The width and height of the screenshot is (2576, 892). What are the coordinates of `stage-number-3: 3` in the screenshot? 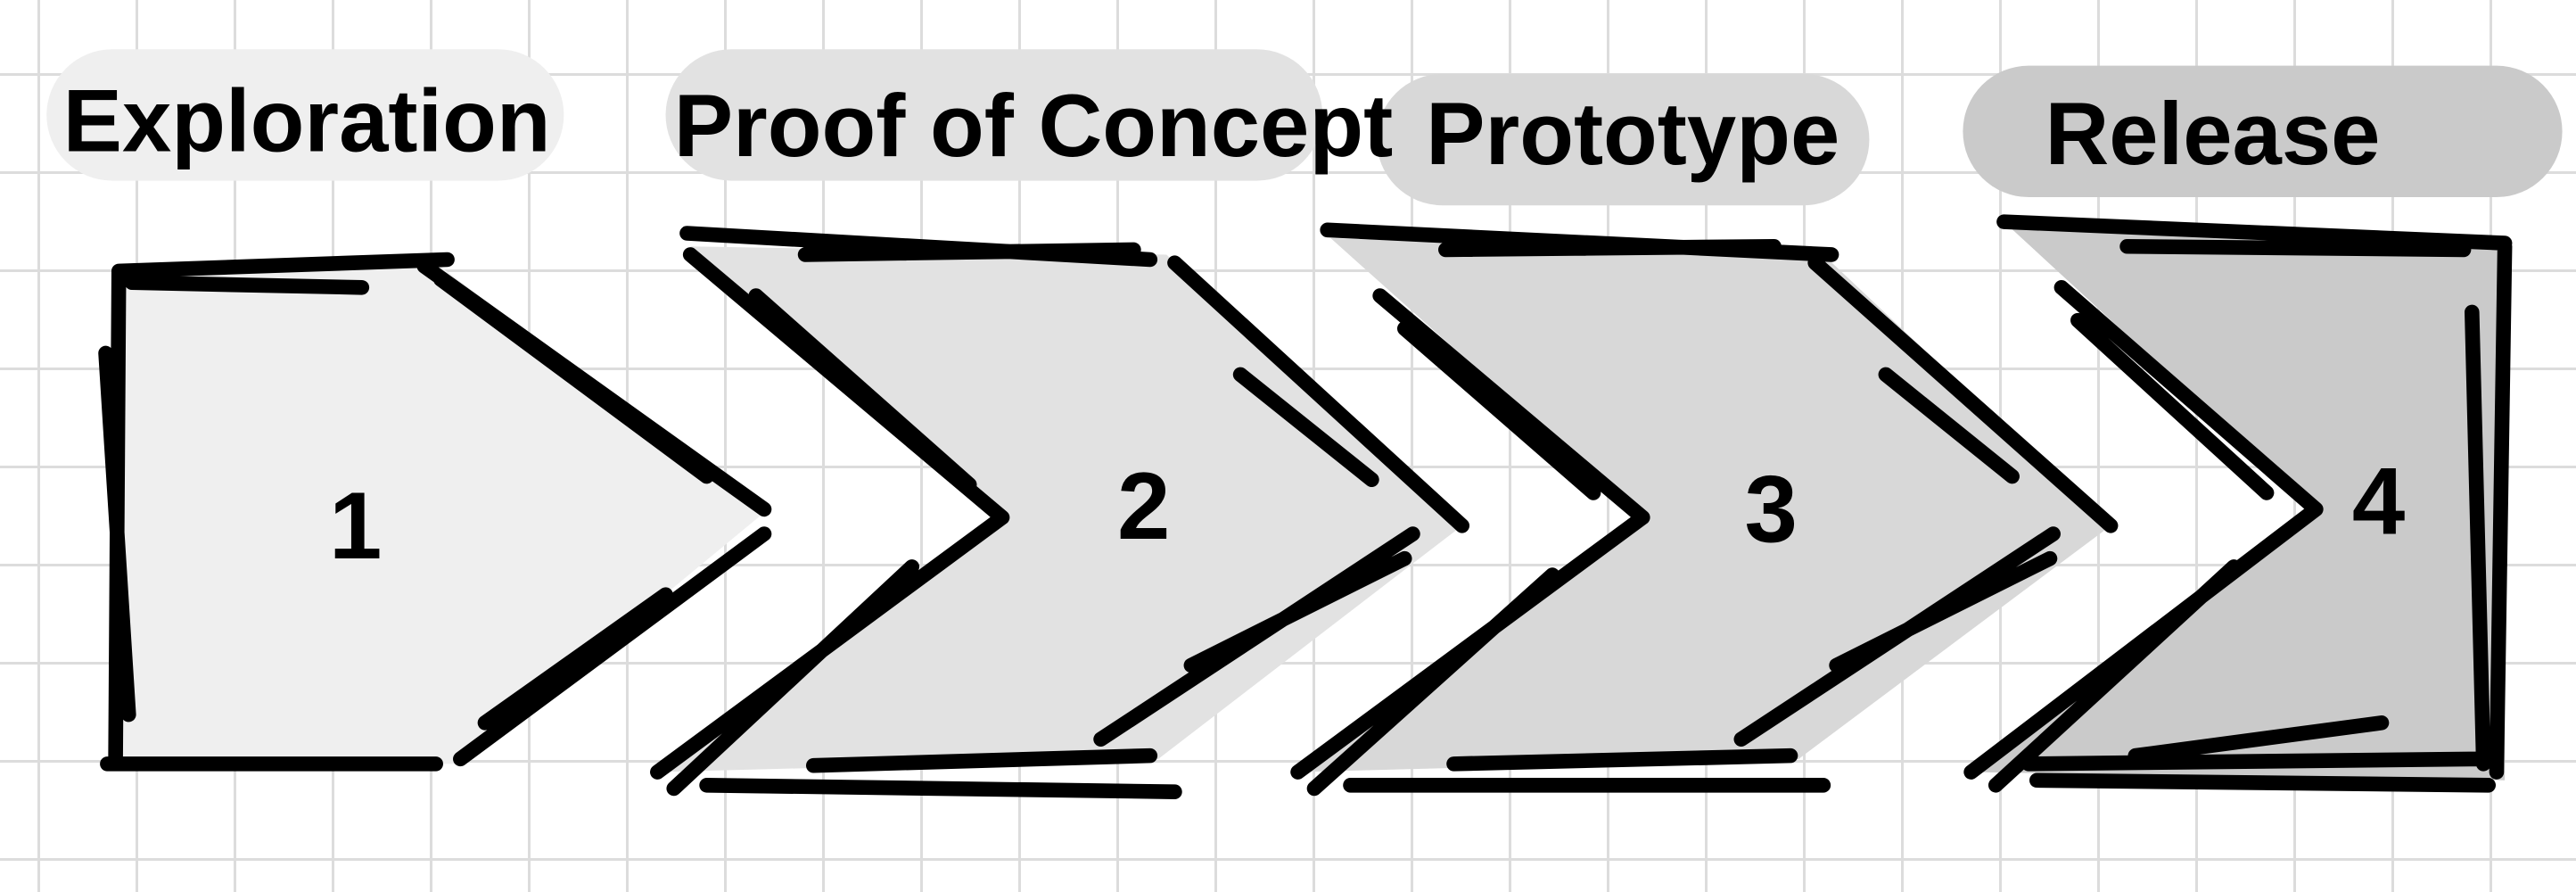 It's located at (1770, 509).